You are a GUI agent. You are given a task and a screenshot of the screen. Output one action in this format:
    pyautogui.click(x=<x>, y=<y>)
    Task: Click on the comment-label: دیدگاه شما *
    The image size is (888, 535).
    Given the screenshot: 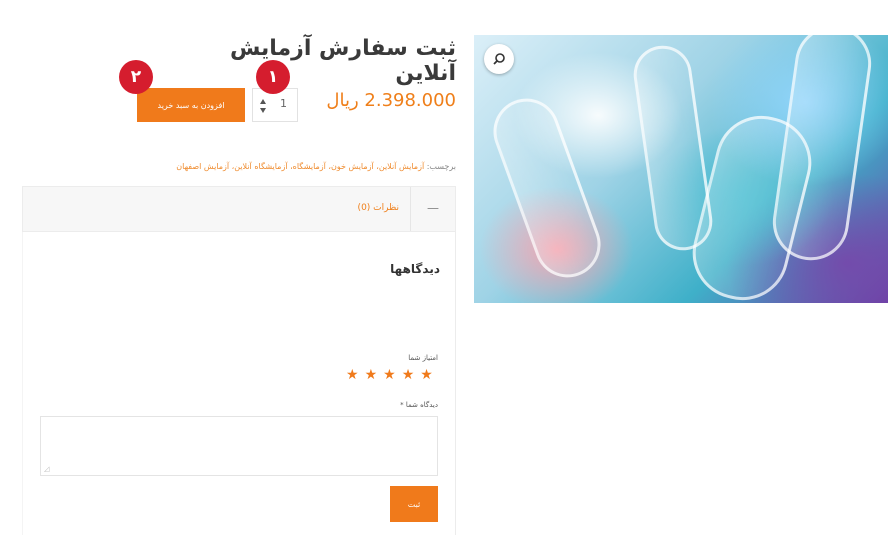 What is the action you would take?
    pyautogui.click(x=419, y=405)
    